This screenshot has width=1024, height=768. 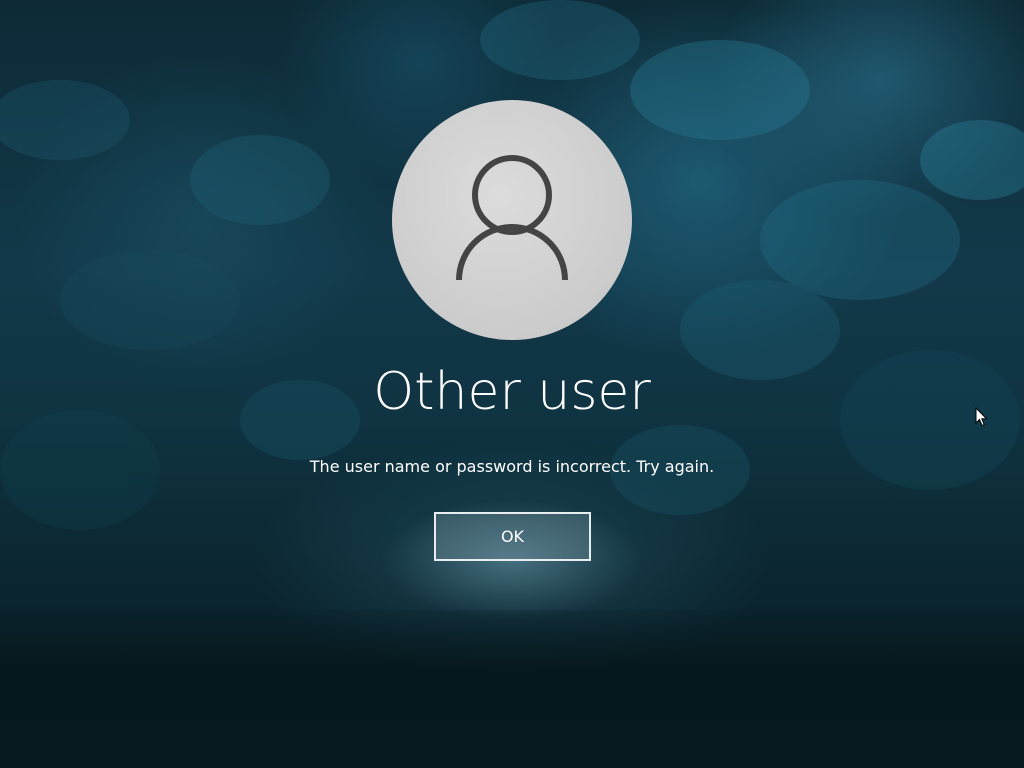 I want to click on mouse-pointer-icon, so click(x=981, y=417).